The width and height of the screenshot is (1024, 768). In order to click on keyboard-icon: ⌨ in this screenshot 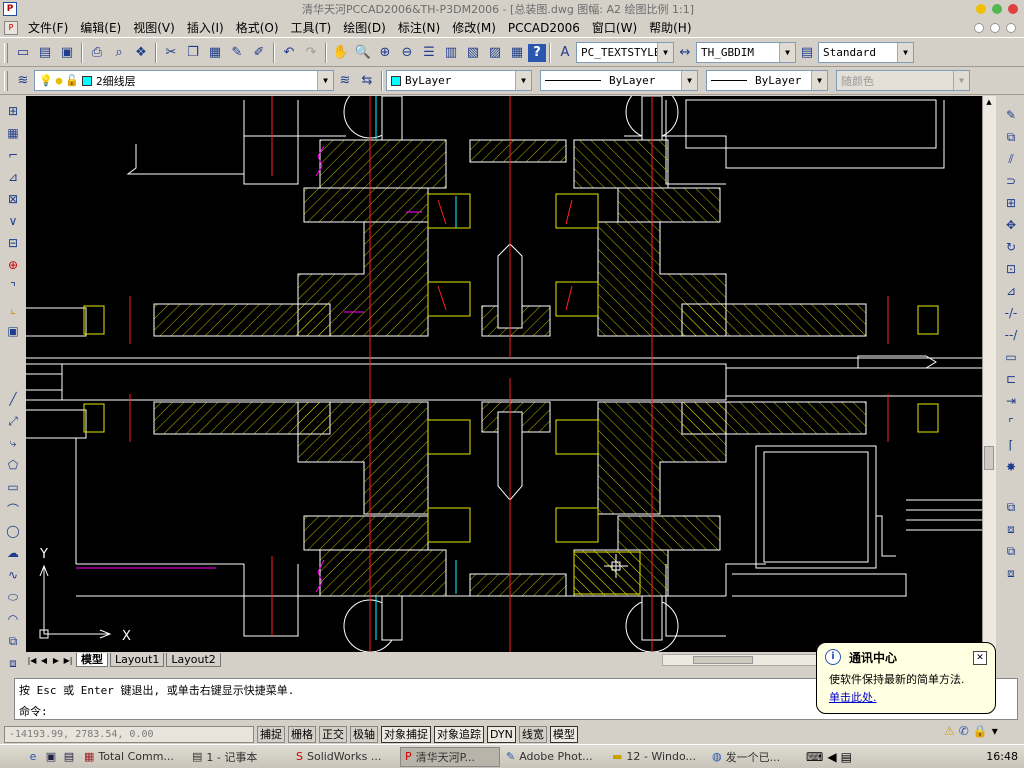, I will do `click(814, 757)`.